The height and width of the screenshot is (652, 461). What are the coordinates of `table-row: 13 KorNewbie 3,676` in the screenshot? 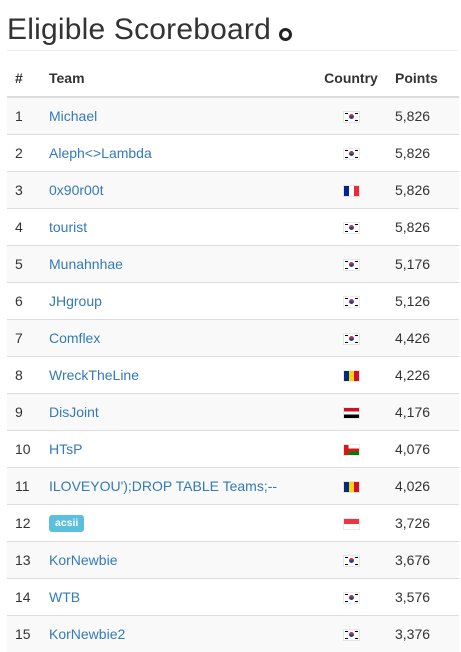 It's located at (233, 559).